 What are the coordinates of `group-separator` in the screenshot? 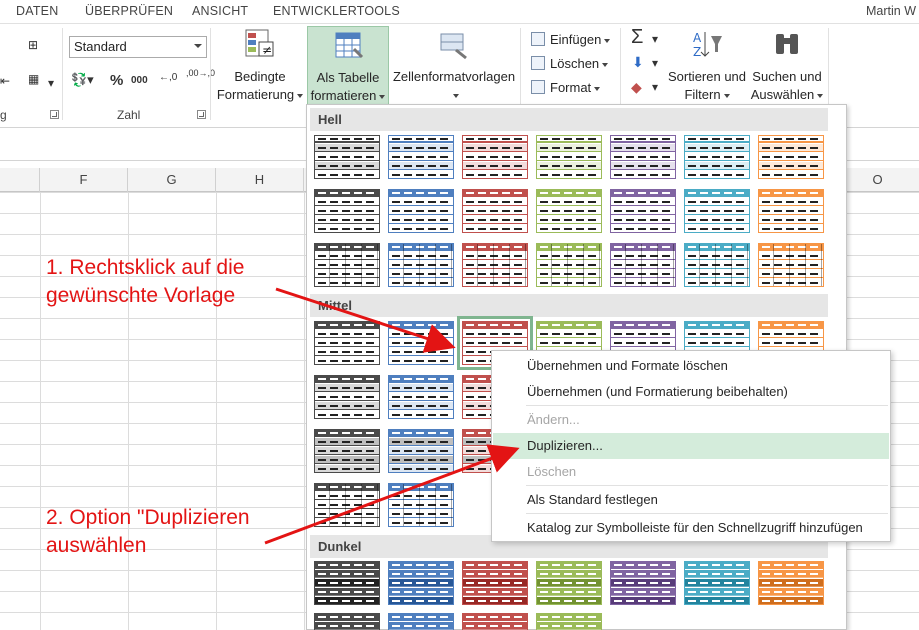 It's located at (62, 74).